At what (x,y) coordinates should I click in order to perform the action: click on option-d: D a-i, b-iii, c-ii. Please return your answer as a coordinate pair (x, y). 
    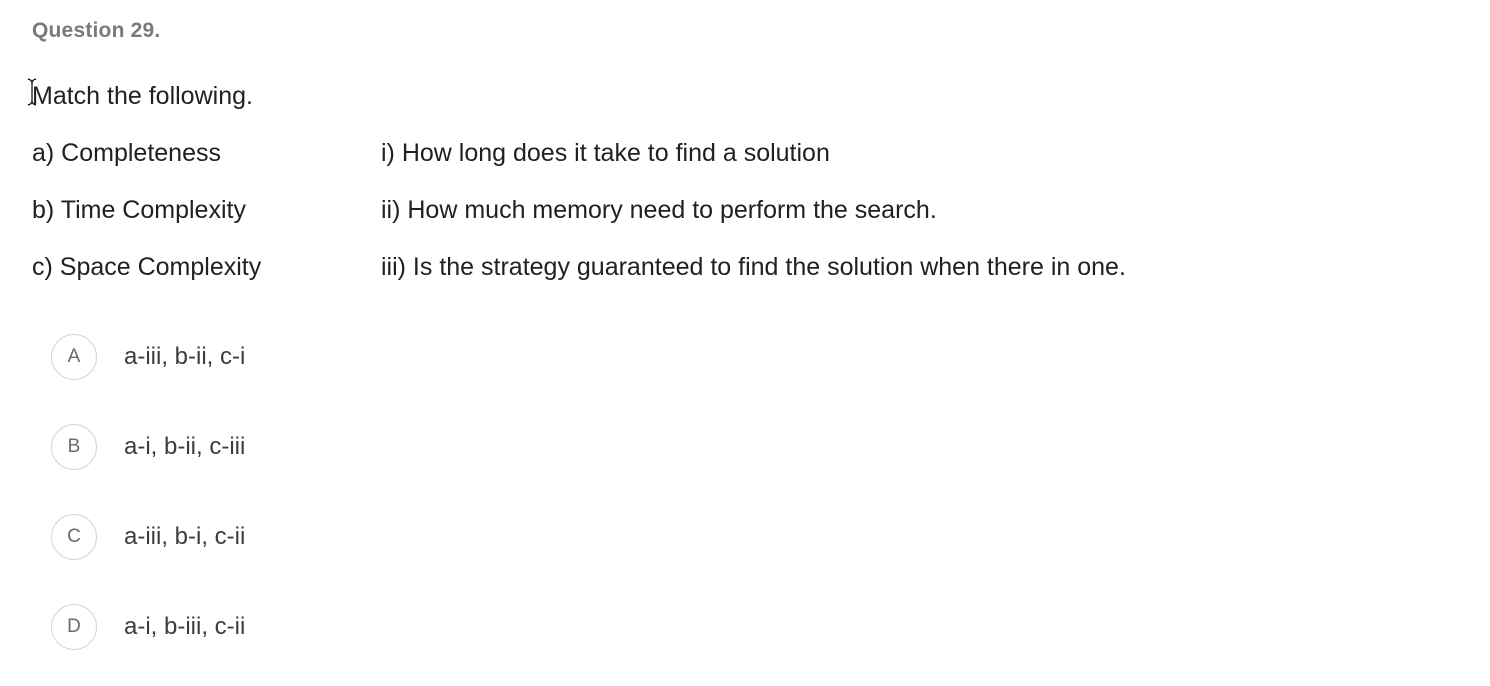
    Looking at the image, I should click on (148, 627).